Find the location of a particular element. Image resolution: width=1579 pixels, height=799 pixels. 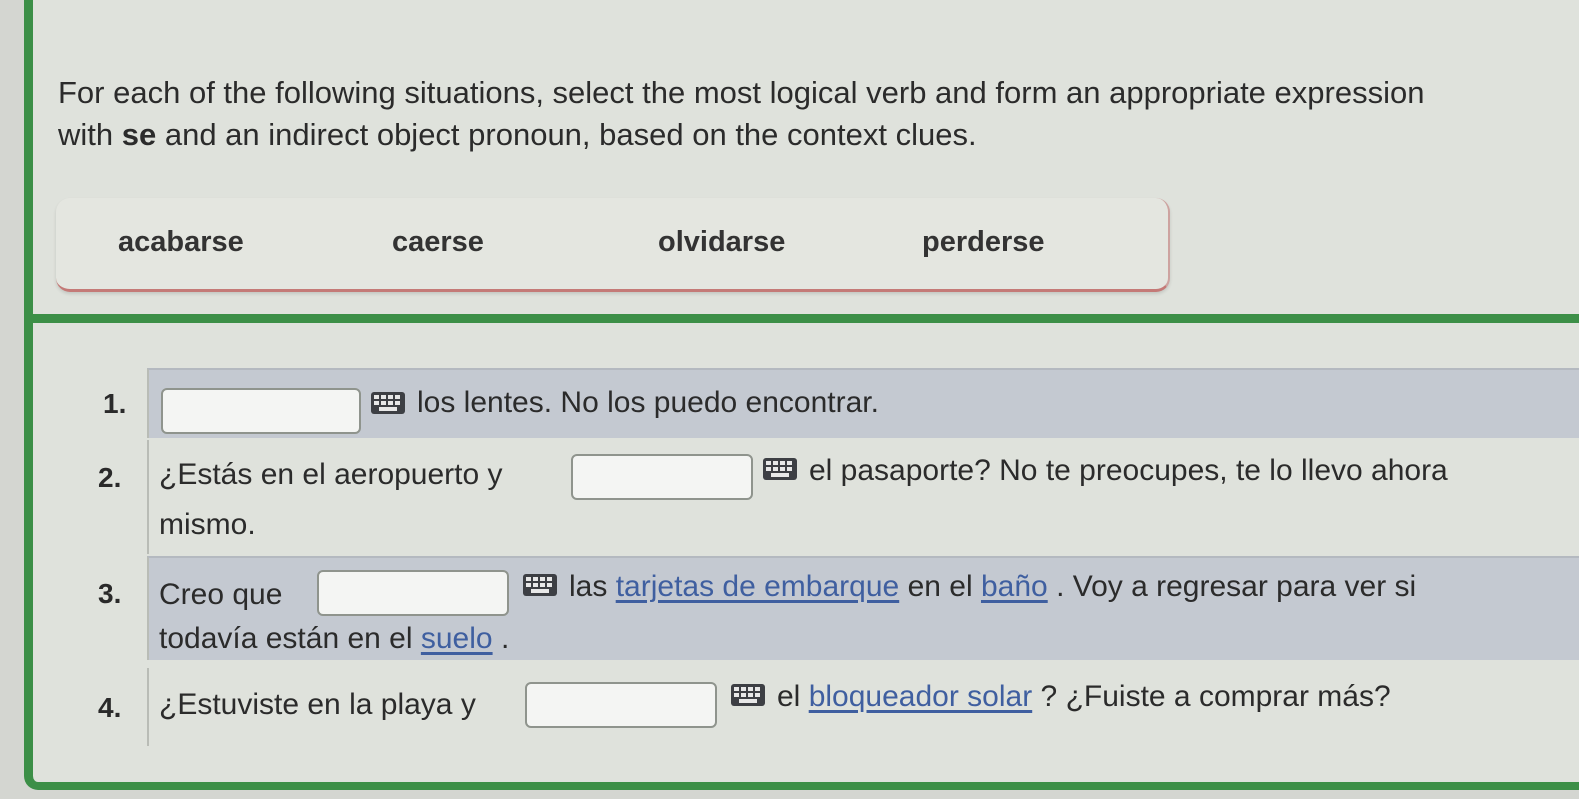

question-number: 3. is located at coordinates (110, 593).